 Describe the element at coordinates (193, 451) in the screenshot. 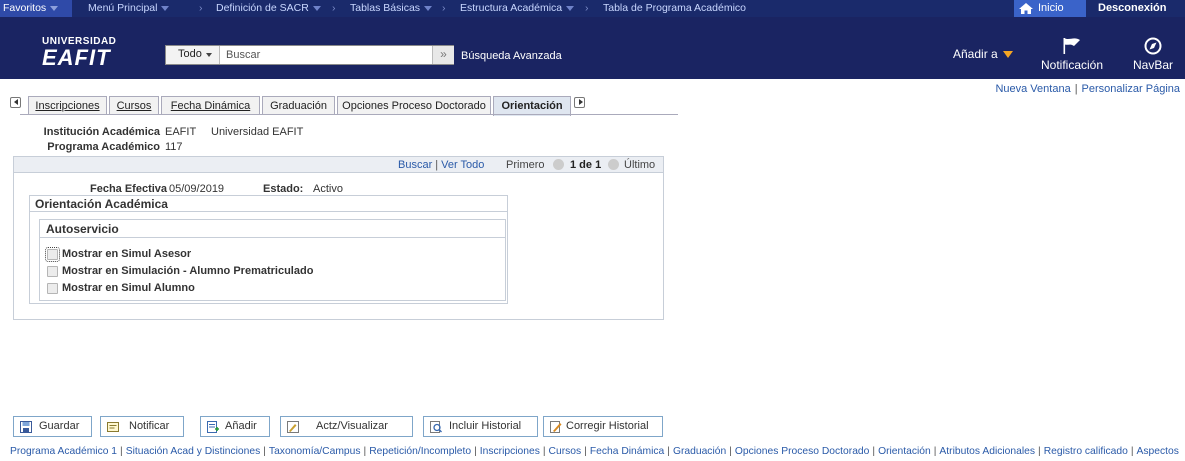

I see `footer-link: Situación Acad y Distinciones` at that location.